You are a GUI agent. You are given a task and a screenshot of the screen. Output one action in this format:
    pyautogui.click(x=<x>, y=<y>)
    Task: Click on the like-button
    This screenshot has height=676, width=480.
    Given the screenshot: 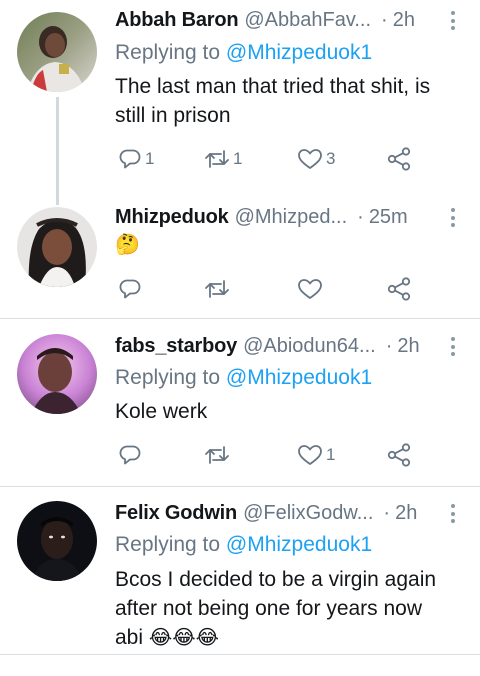 What is the action you would take?
    pyautogui.click(x=311, y=289)
    